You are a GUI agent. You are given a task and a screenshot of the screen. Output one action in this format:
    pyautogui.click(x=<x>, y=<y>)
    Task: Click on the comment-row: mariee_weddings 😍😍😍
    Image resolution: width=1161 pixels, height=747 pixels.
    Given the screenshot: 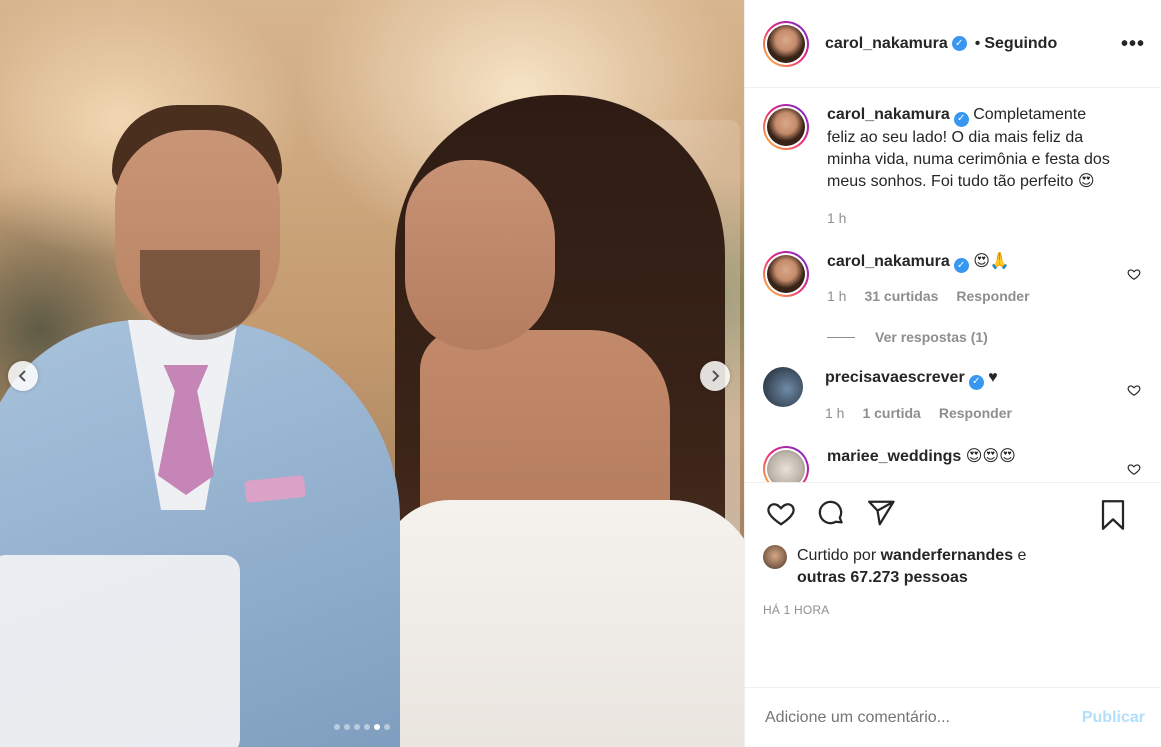 What is the action you would take?
    pyautogui.click(x=954, y=463)
    